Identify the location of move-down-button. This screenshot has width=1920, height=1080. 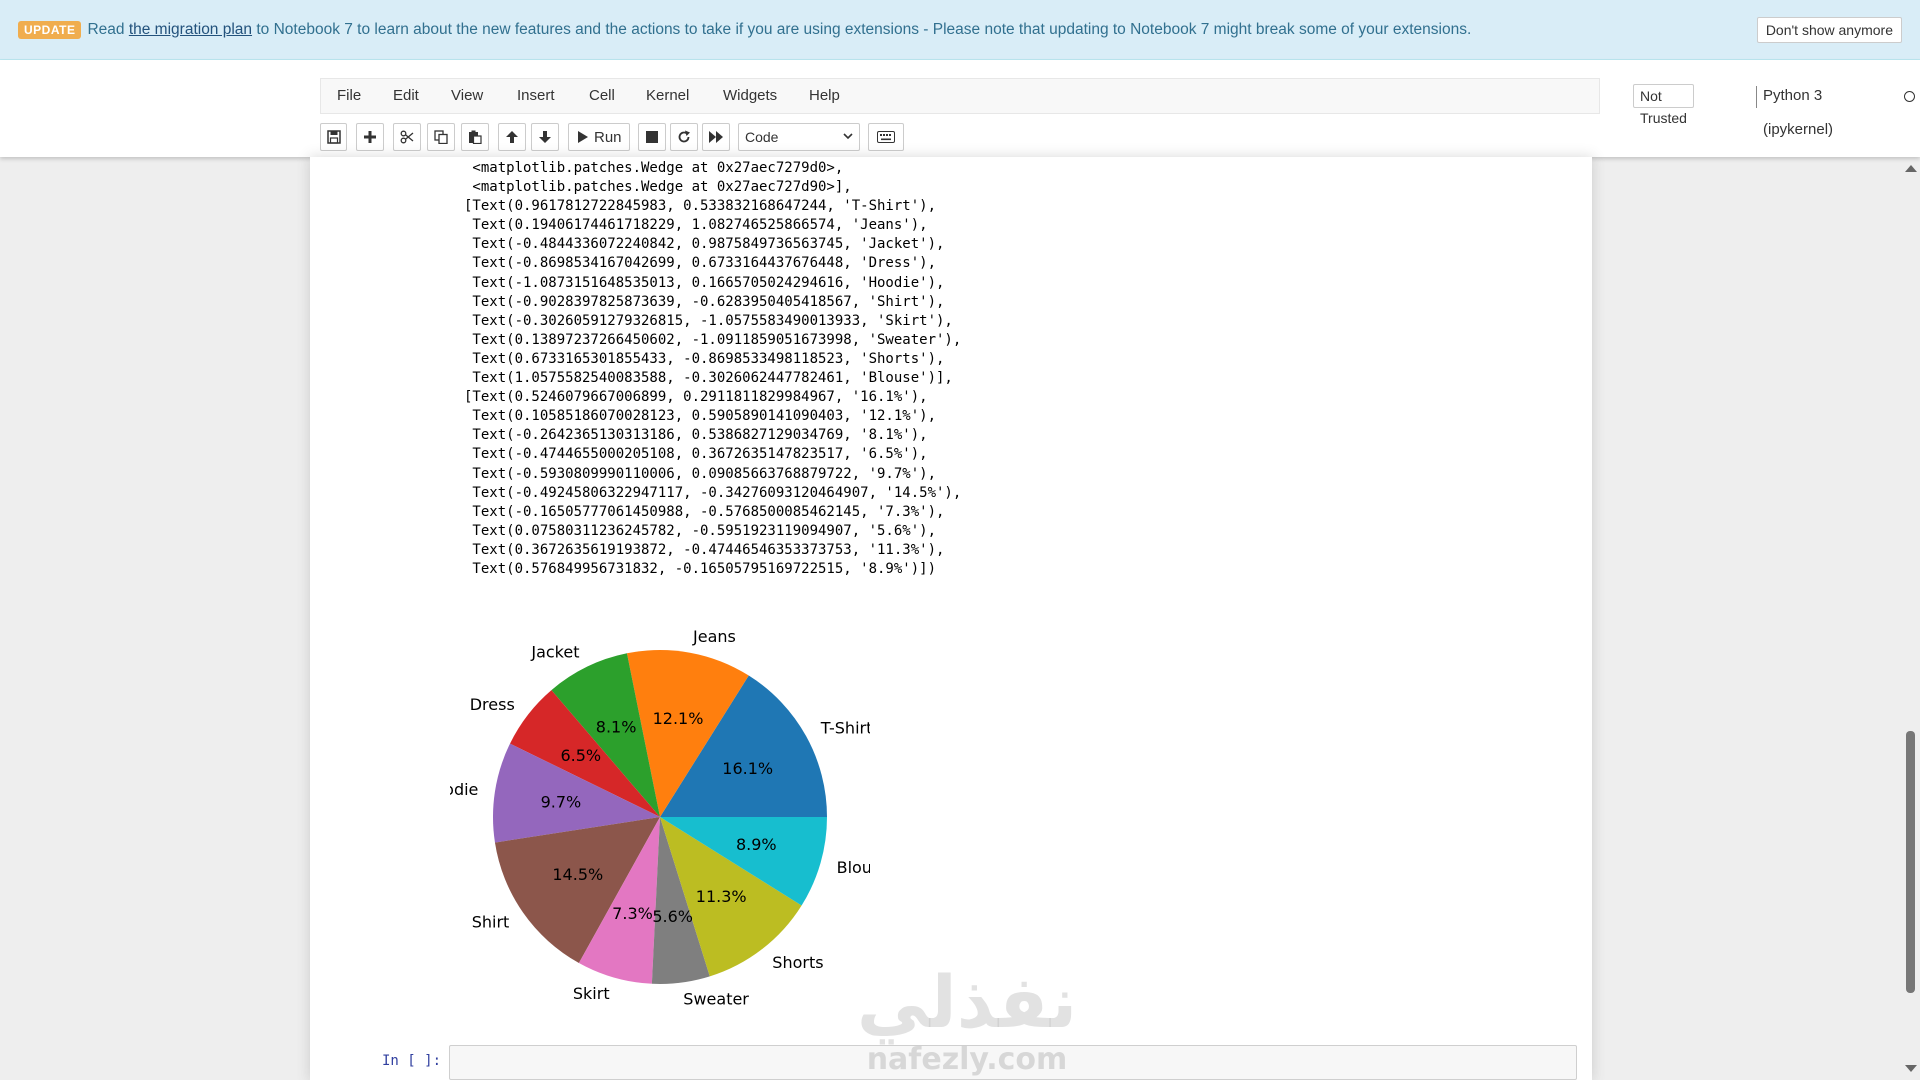
(545, 137).